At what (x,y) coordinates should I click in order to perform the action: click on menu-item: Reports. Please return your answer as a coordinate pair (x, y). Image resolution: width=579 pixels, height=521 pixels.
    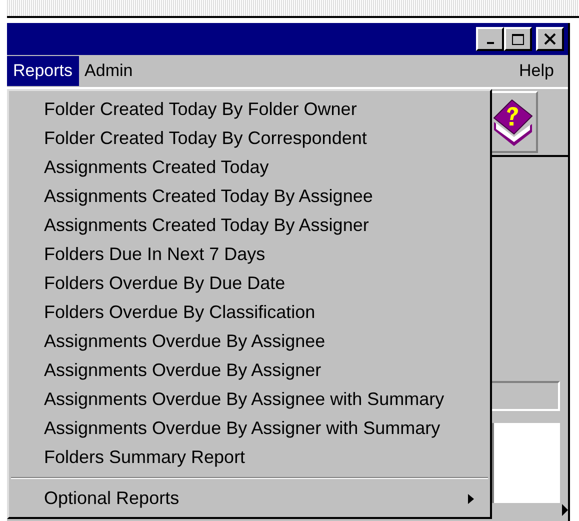
    Looking at the image, I should click on (43, 71).